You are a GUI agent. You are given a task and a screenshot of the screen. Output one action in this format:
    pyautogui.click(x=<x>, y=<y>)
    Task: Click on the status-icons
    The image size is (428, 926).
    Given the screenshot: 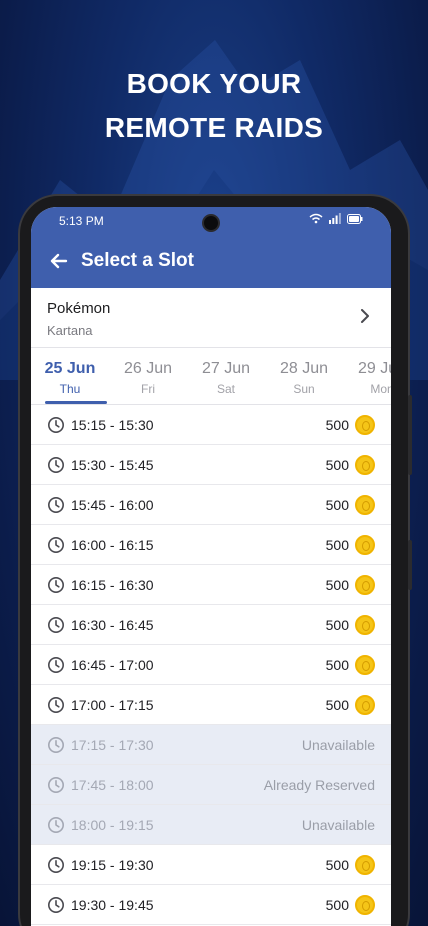 What is the action you would take?
    pyautogui.click(x=336, y=218)
    